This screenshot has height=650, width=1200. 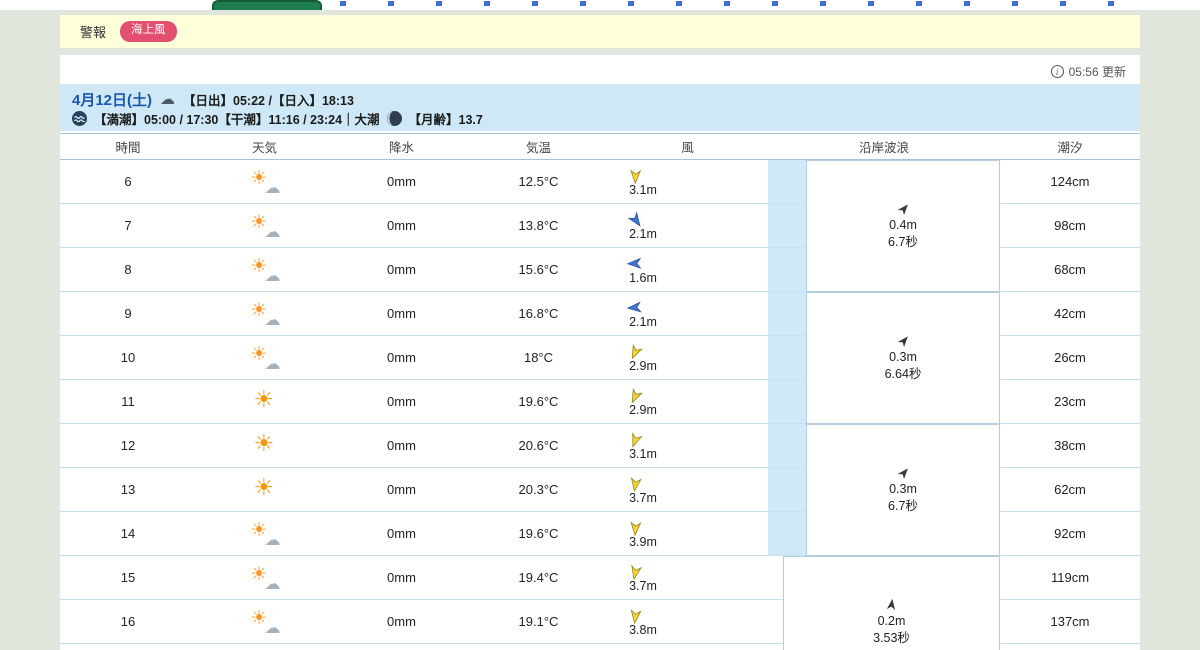 What do you see at coordinates (264, 442) in the screenshot?
I see `sunny-icon: ☀` at bounding box center [264, 442].